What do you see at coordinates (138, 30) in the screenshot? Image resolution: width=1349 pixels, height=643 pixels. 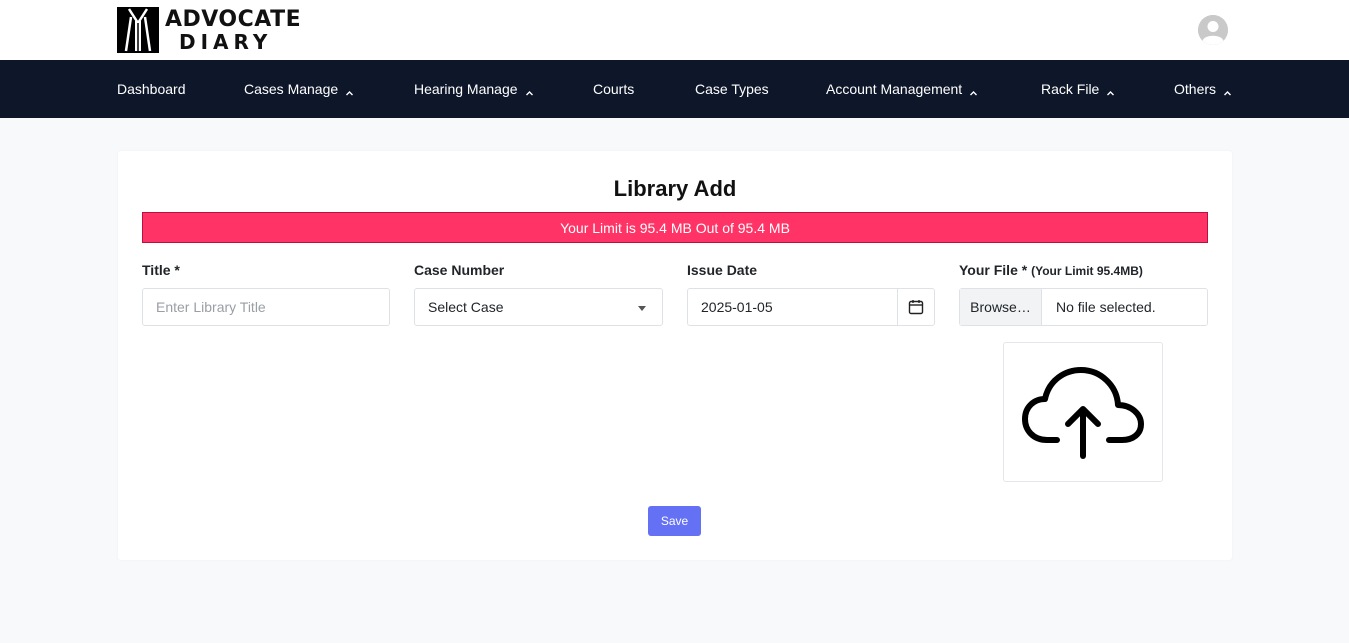 I see `advocate-robe-logo-icon` at bounding box center [138, 30].